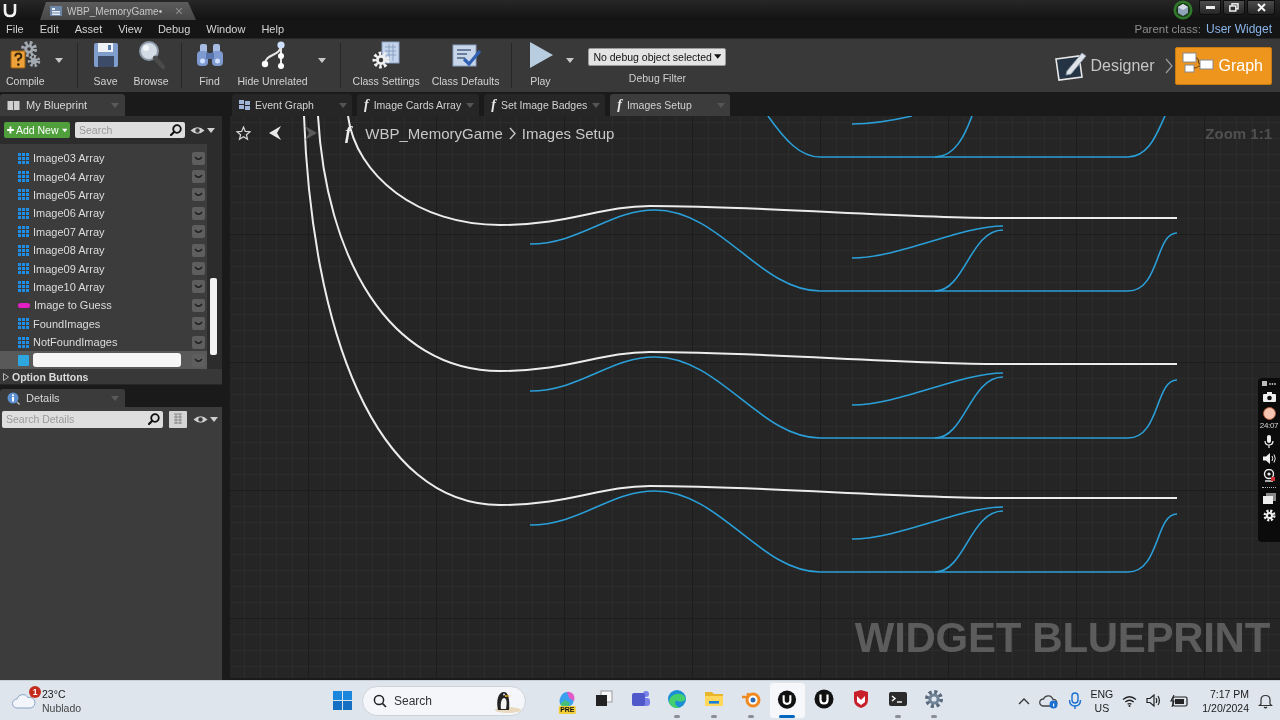 This screenshot has width=1280, height=720. What do you see at coordinates (103, 342) in the screenshot?
I see `variable-item: NotFoundImages` at bounding box center [103, 342].